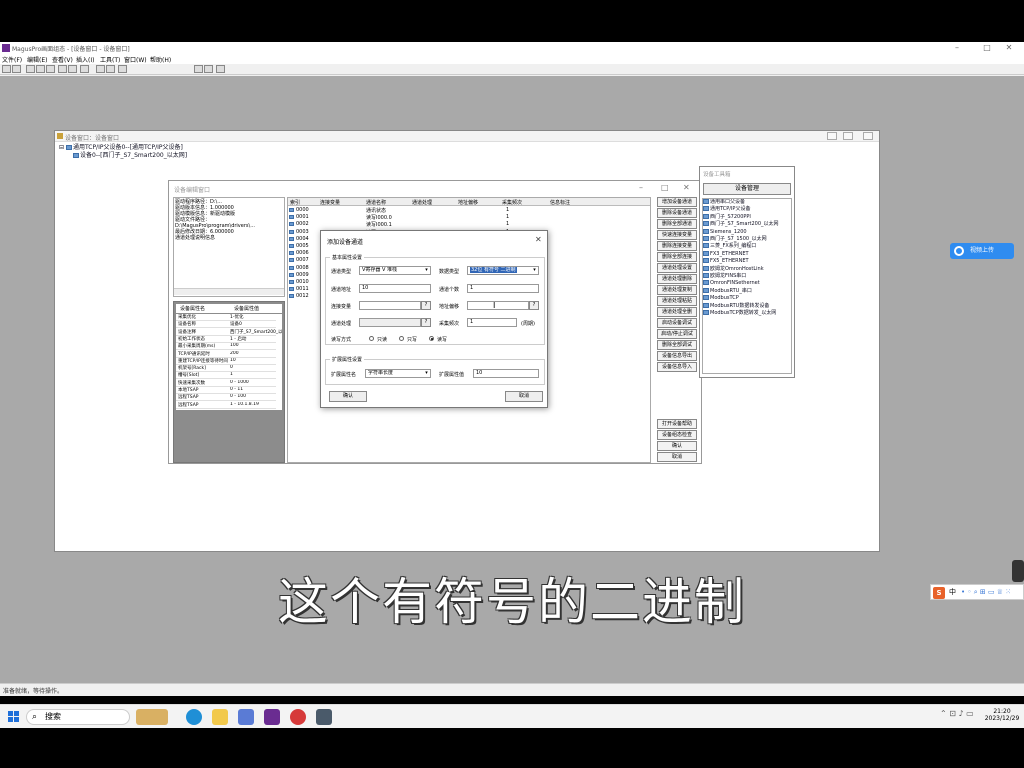  What do you see at coordinates (677, 224) in the screenshot?
I see `side-button: 删除全部通道` at bounding box center [677, 224].